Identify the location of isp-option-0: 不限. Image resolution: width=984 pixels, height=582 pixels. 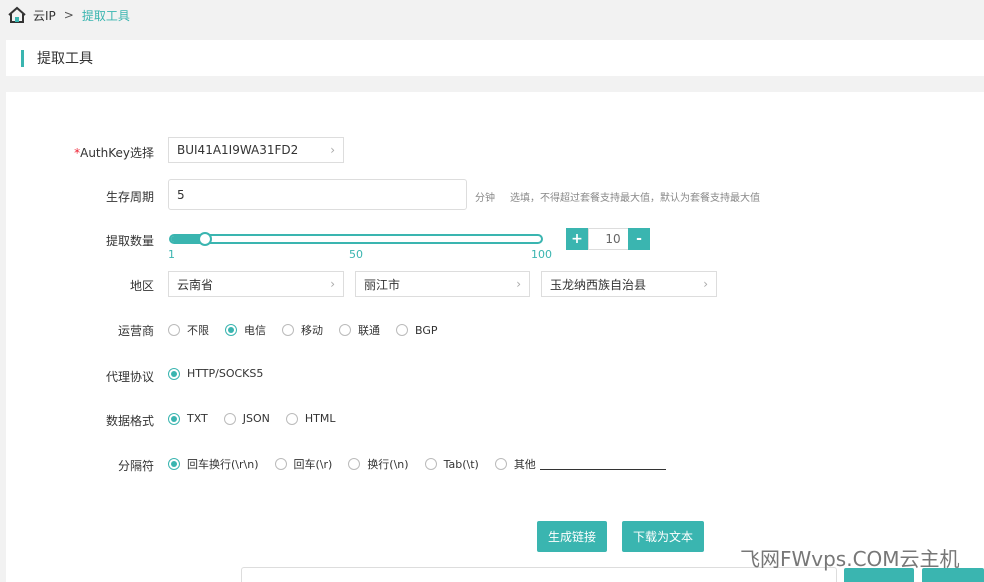
(188, 330).